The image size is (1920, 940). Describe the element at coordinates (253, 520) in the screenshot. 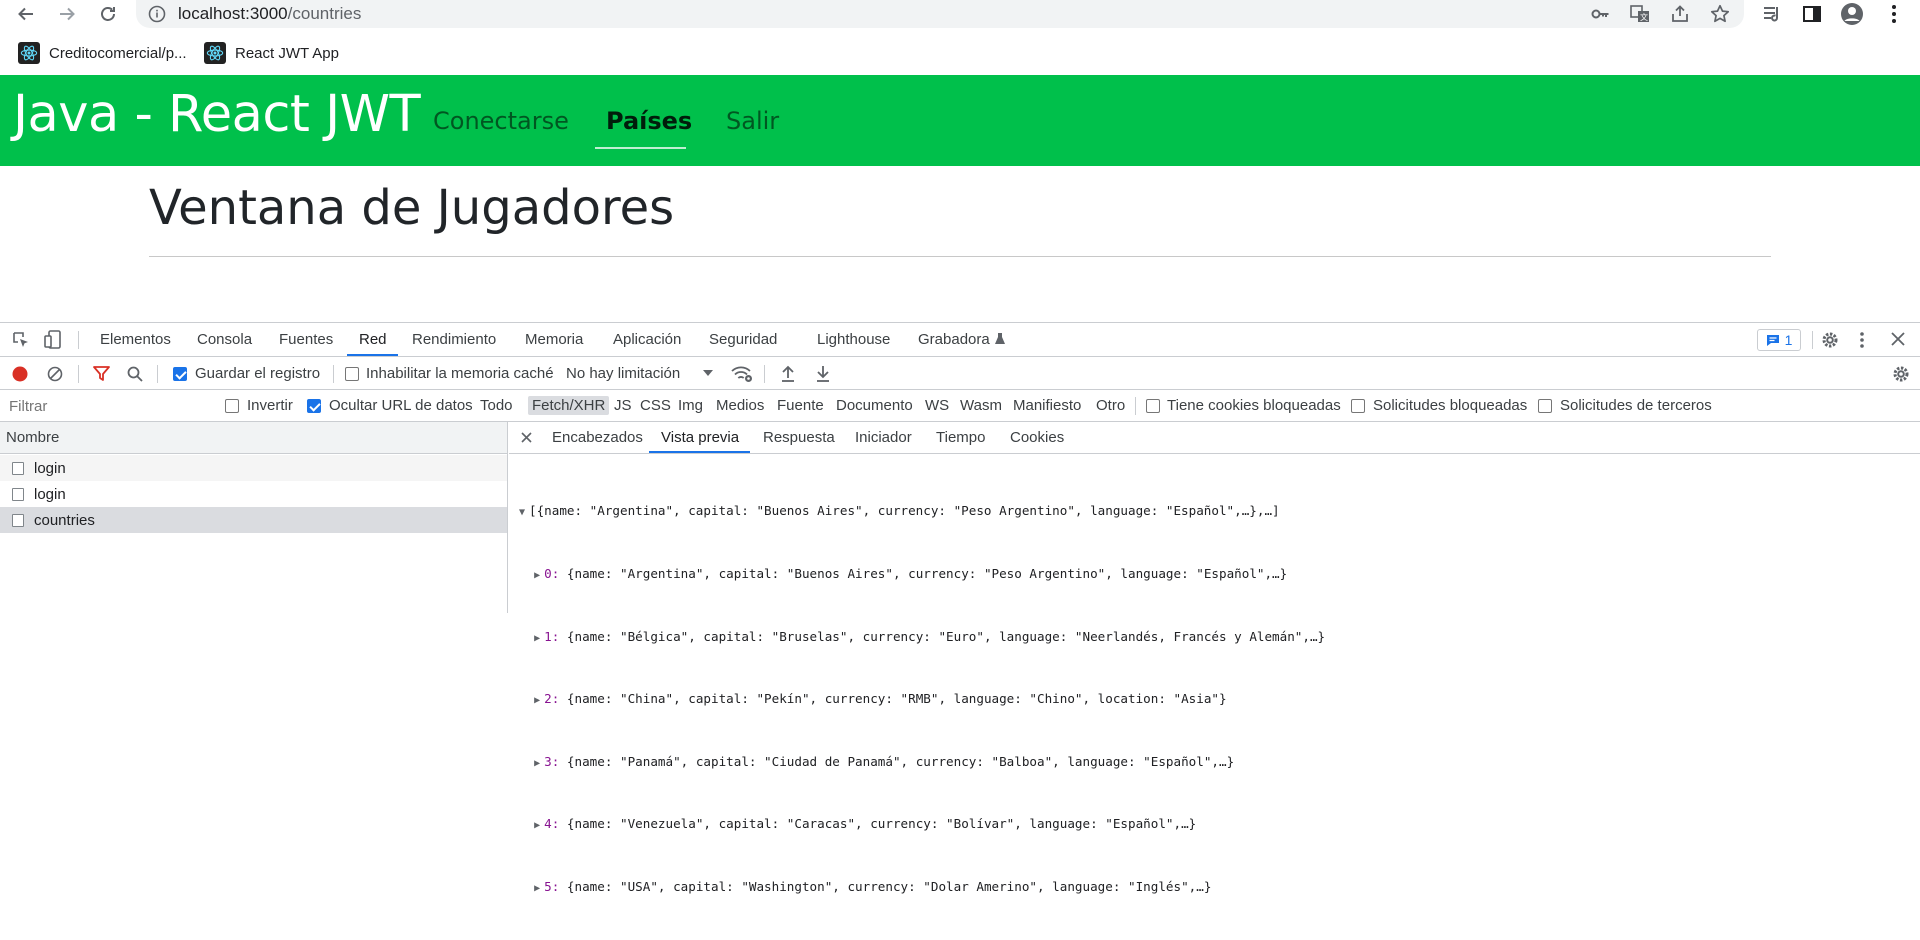

I see `request-row-selected: countries` at that location.